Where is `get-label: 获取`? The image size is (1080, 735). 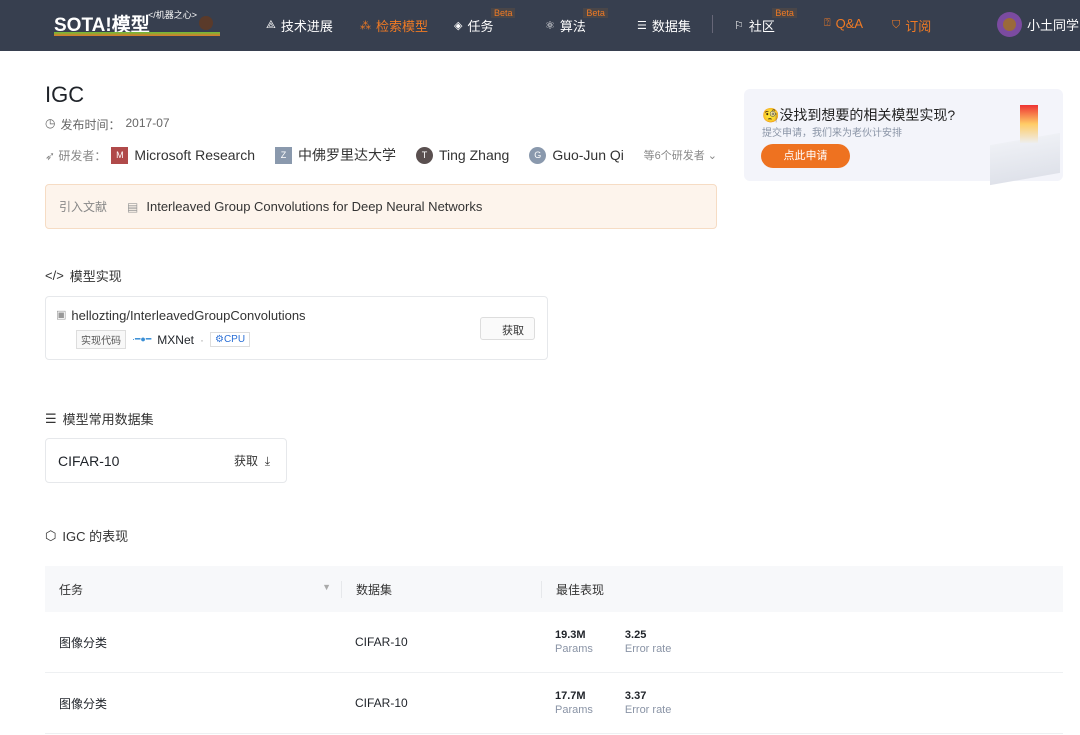 get-label: 获取 is located at coordinates (246, 461).